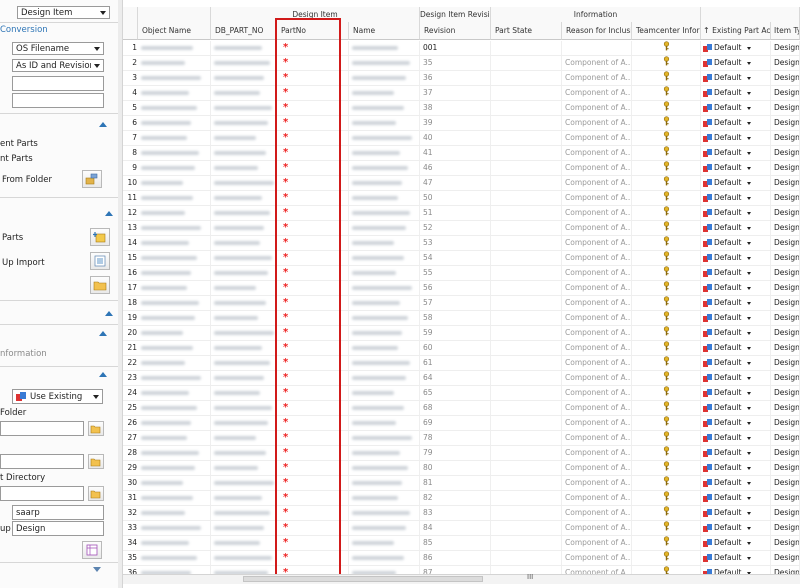 The width and height of the screenshot is (800, 588). What do you see at coordinates (461, 48) in the screenshot?
I see `table-row: 1 * 001 Default Design` at bounding box center [461, 48].